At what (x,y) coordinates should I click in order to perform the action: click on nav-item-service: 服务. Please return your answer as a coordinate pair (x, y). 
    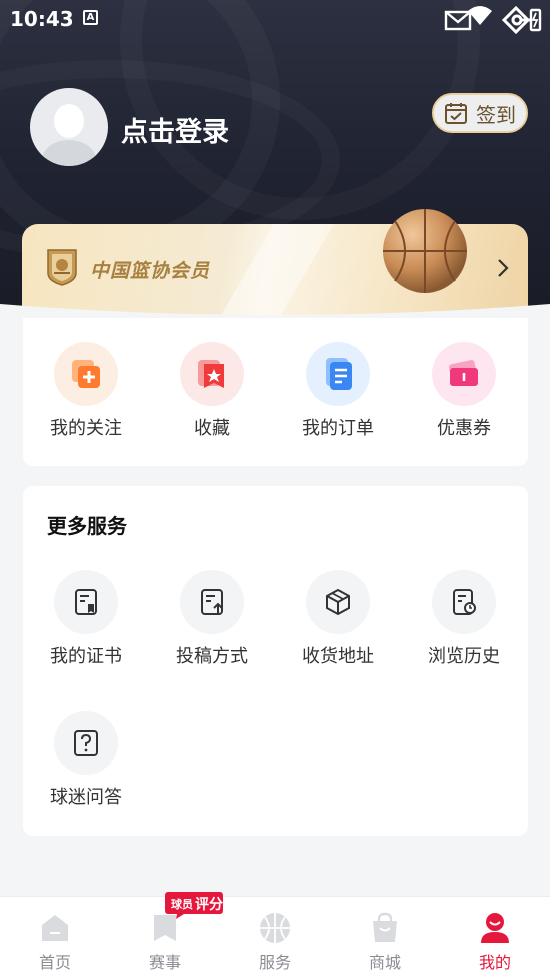
    Looking at the image, I should click on (275, 938).